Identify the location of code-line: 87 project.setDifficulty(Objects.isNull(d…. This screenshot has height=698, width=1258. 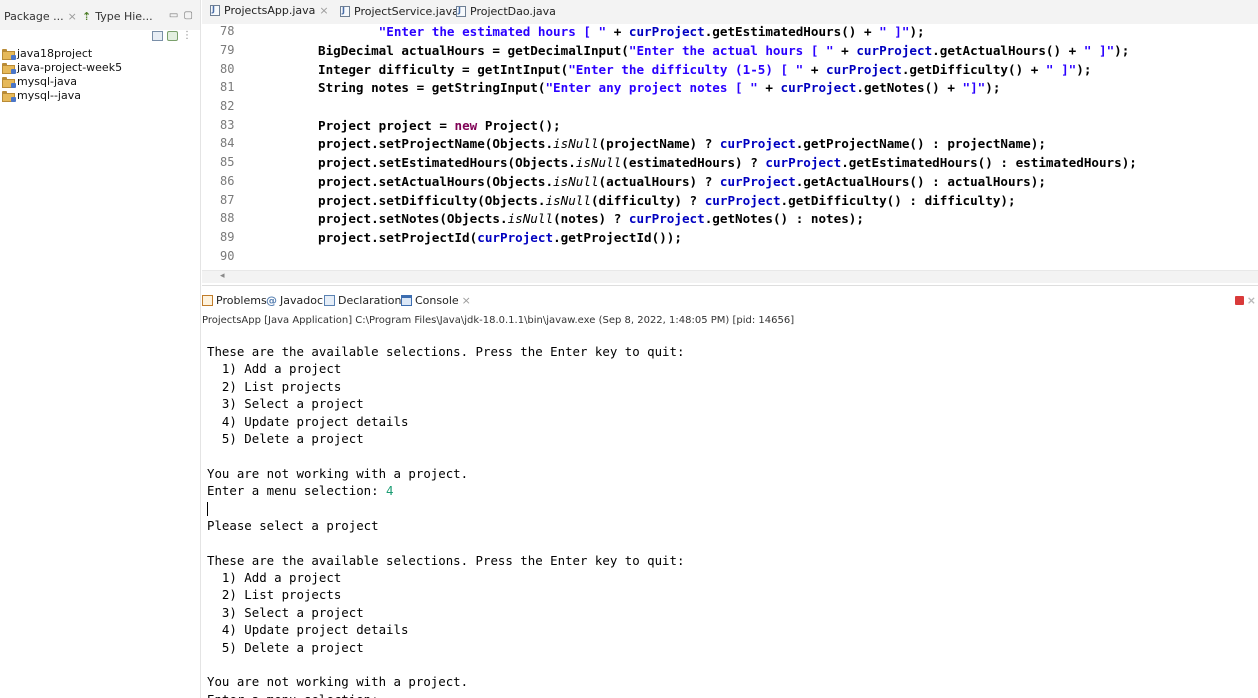
(730, 202).